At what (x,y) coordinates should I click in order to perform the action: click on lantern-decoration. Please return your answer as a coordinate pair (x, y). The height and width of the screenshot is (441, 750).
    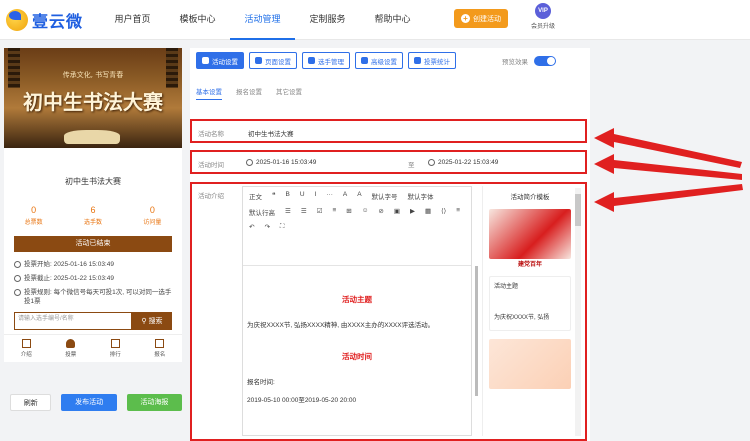
    Looking at the image, I should click on (14, 68).